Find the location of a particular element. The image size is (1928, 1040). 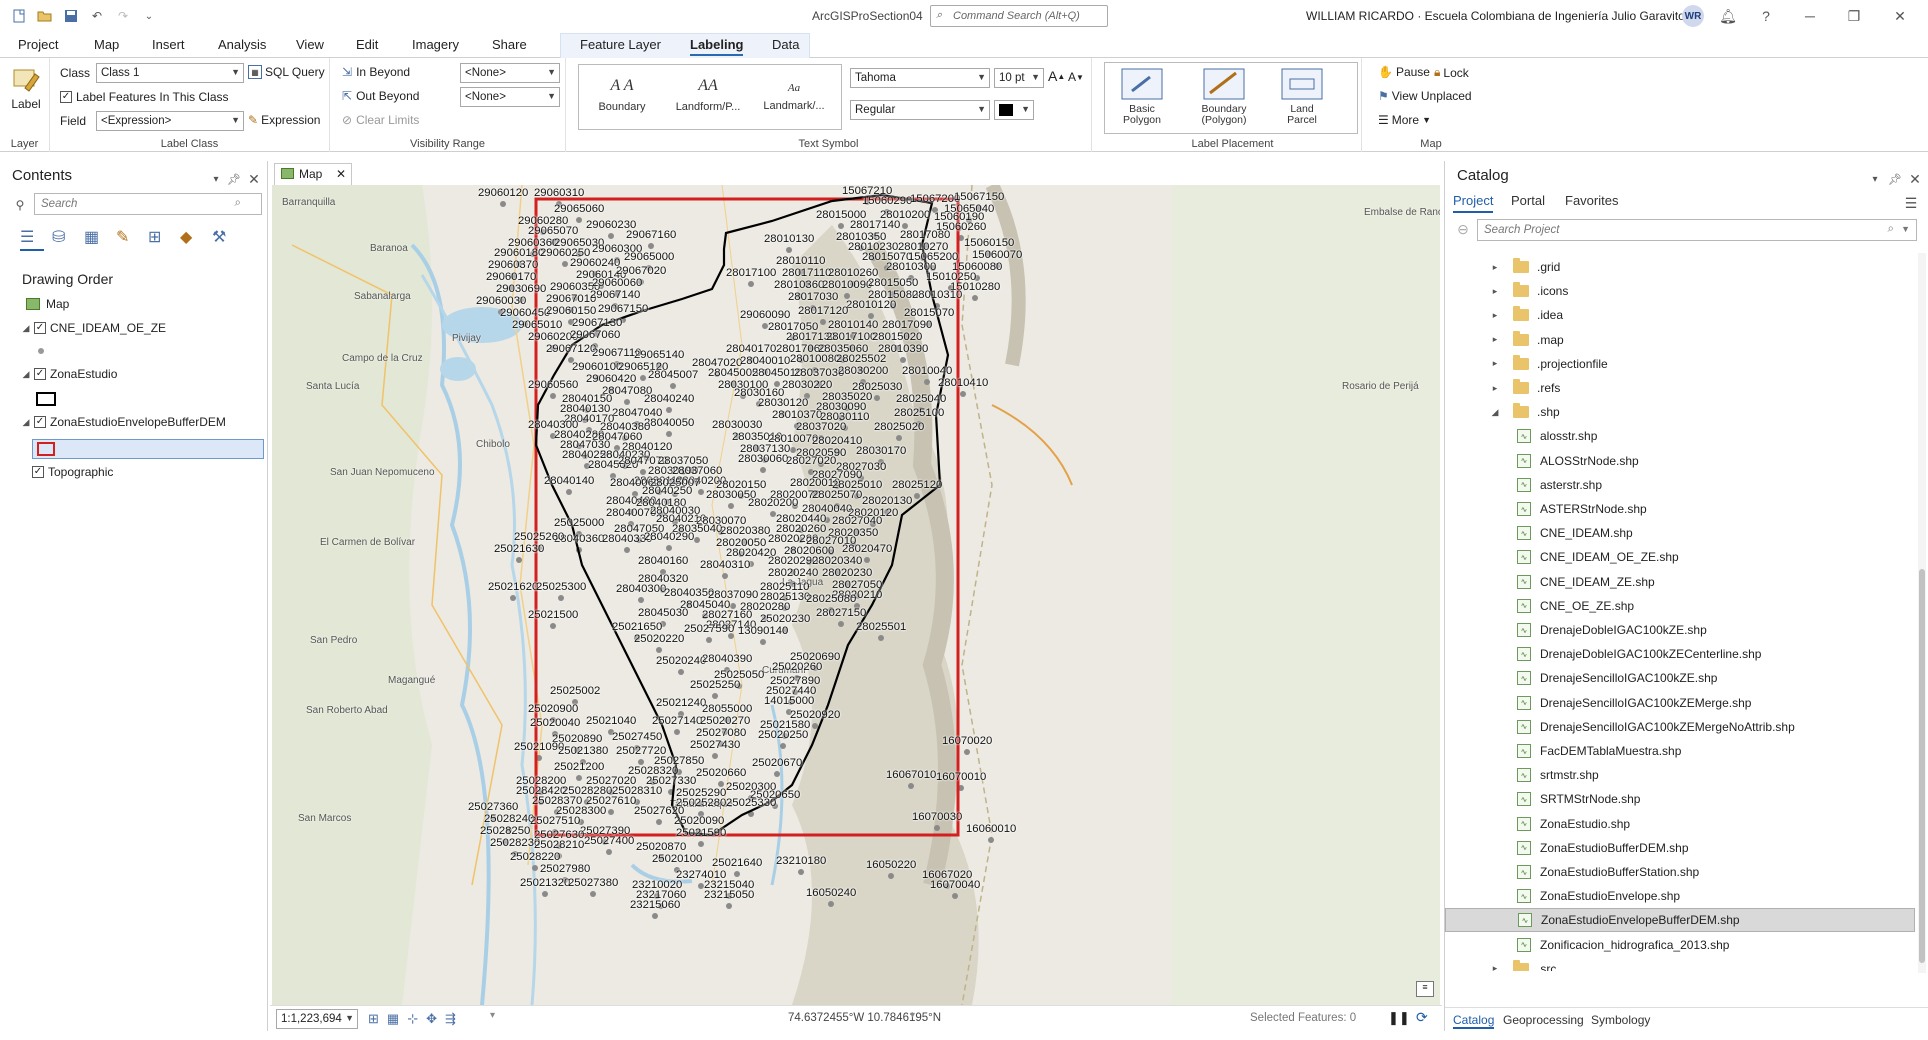

catalog-shapefile: ∿ DrenajeSencilloIGAC100kZE.shp is located at coordinates (1680, 678).